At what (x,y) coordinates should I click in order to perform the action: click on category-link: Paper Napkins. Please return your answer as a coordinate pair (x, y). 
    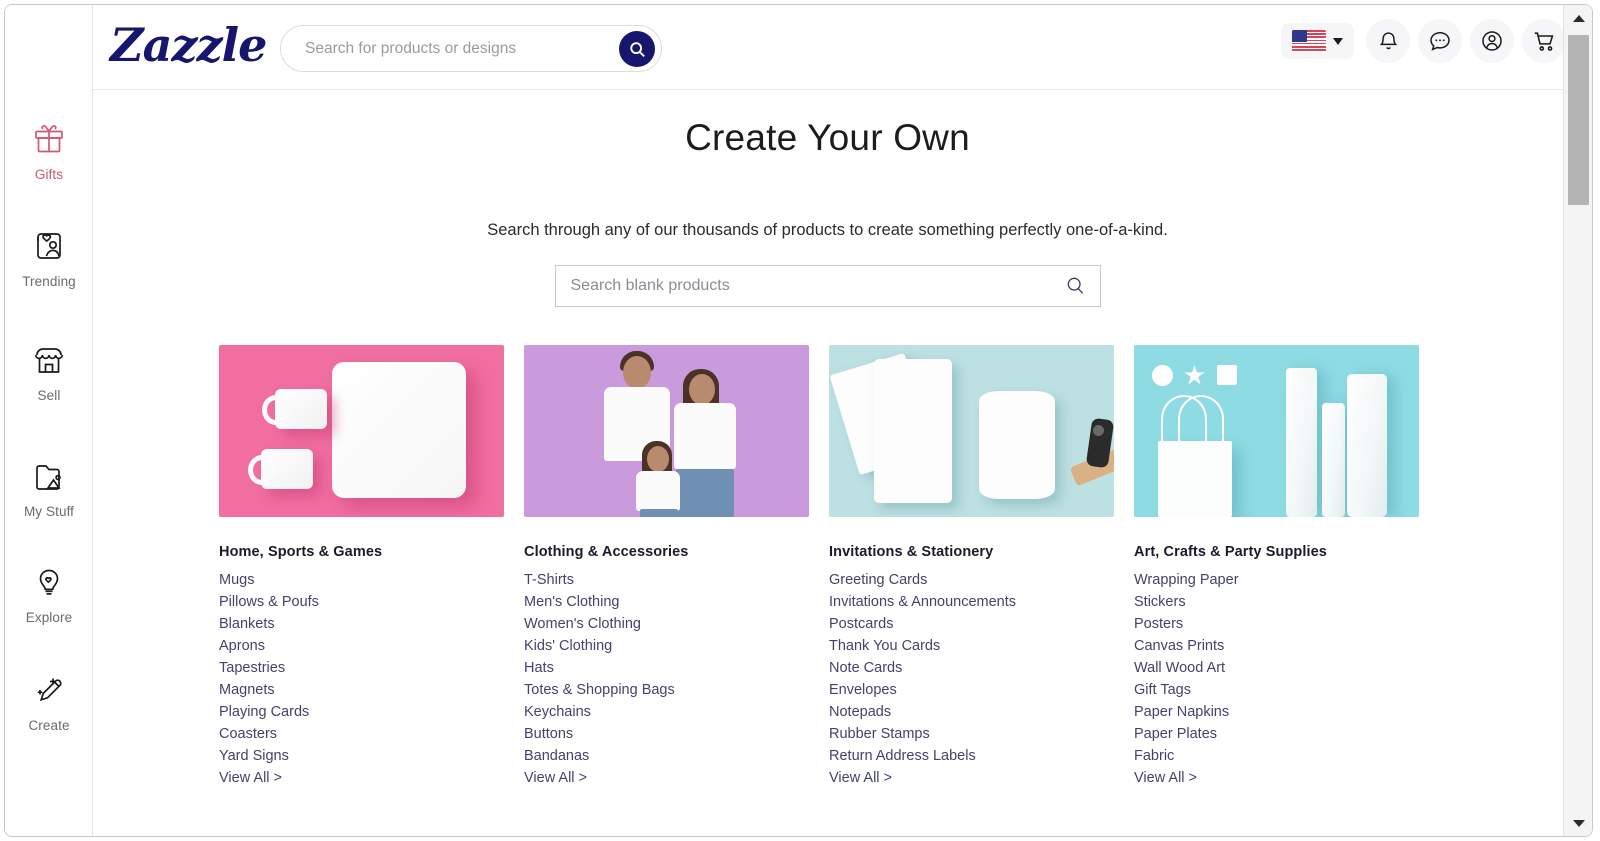
    Looking at the image, I should click on (1181, 712).